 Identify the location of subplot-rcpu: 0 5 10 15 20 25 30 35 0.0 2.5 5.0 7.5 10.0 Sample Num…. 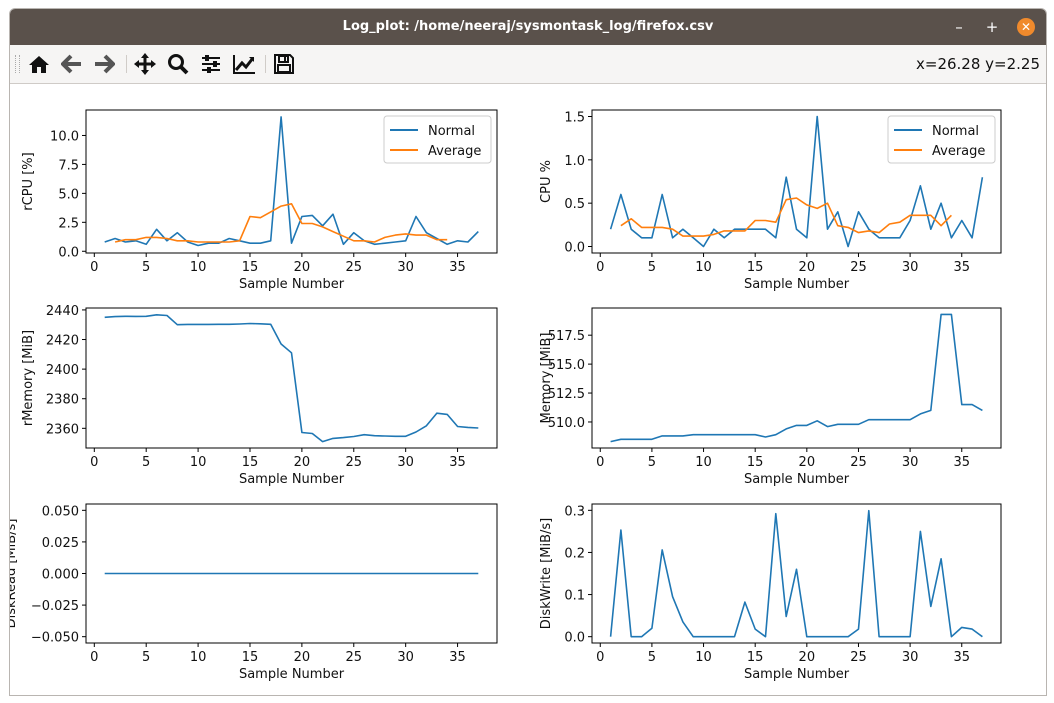
(259, 200).